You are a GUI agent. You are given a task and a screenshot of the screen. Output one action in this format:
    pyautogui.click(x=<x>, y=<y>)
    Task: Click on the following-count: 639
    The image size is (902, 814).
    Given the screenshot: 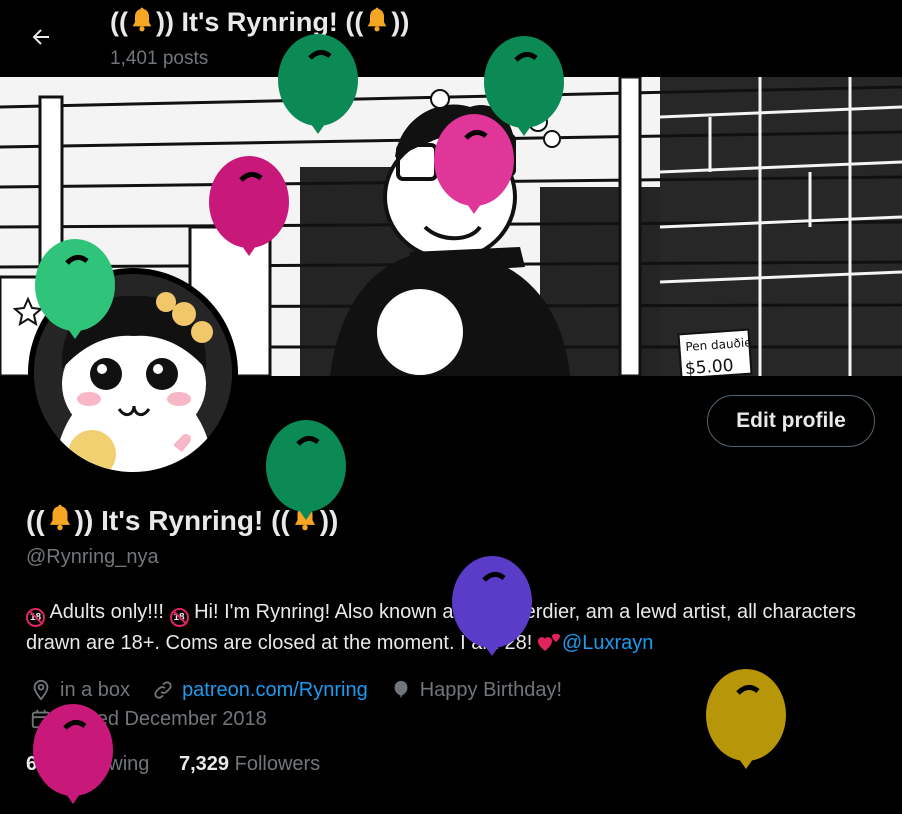 What is the action you would take?
    pyautogui.click(x=43, y=764)
    